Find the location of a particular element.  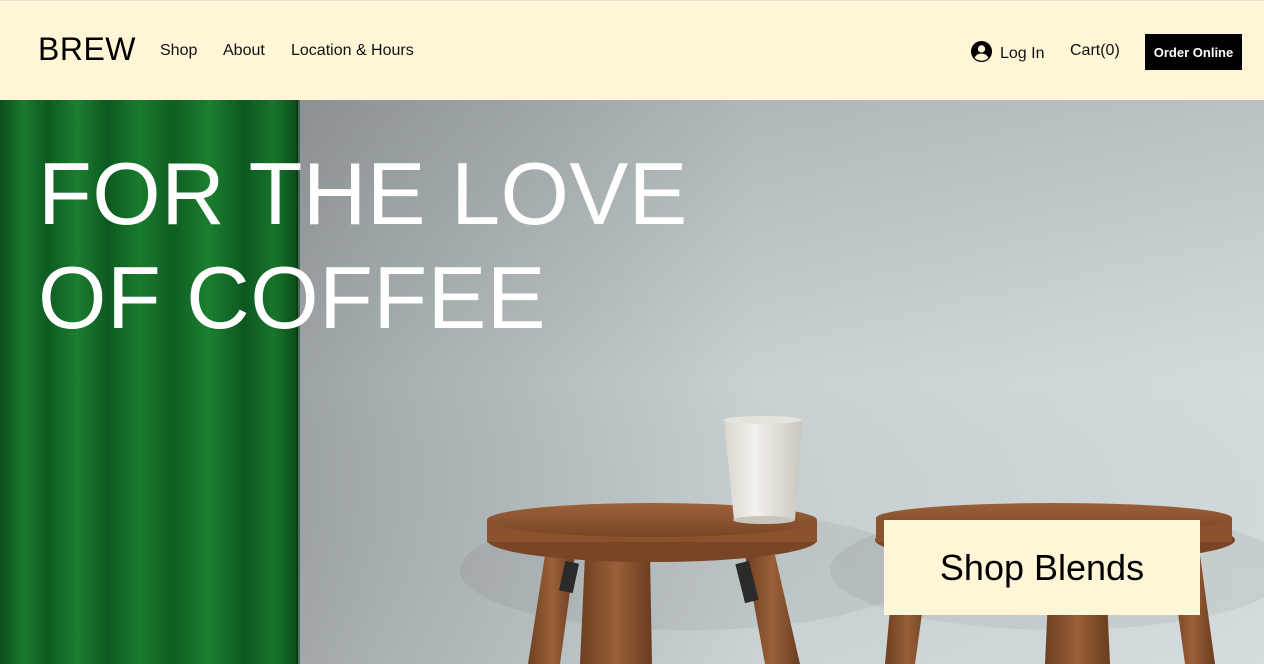

login-link: Log In is located at coordinates (1007, 54).